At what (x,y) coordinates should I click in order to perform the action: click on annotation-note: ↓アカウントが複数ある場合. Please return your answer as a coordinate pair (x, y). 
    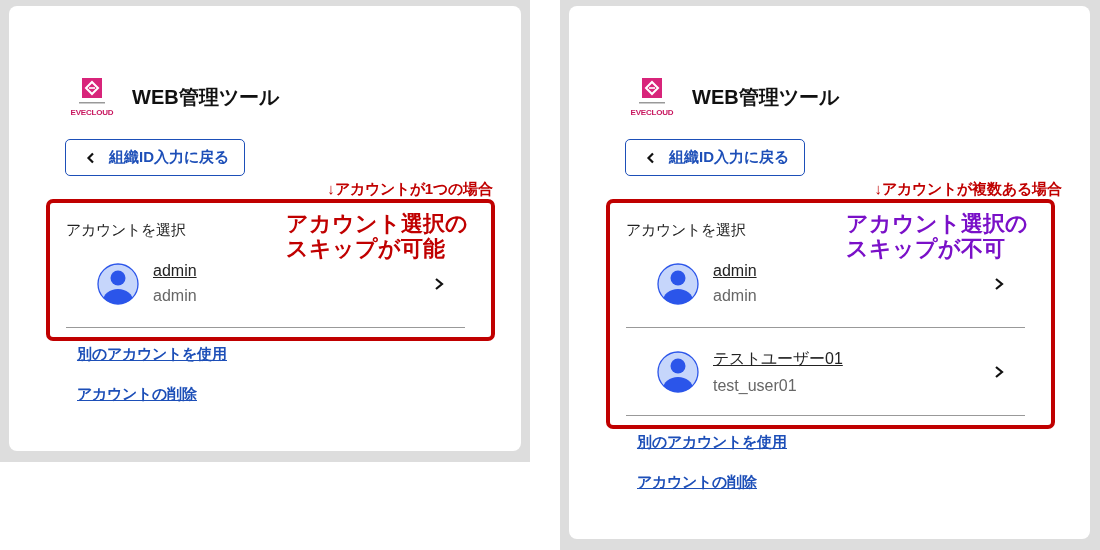
    Looking at the image, I should click on (967, 189).